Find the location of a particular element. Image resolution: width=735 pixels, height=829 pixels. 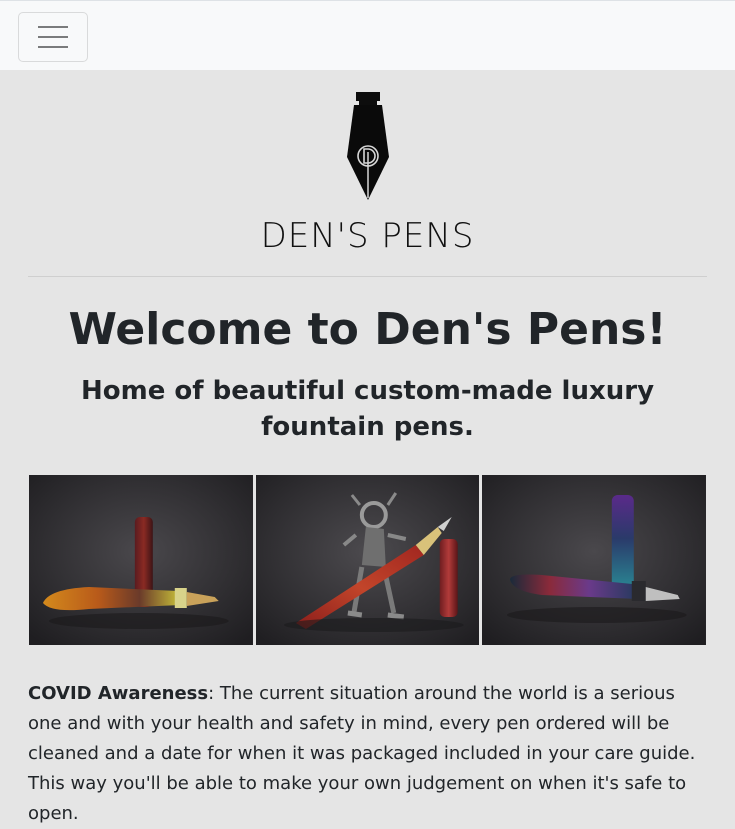

covid-notice-label: COVID Awareness is located at coordinates (118, 693).